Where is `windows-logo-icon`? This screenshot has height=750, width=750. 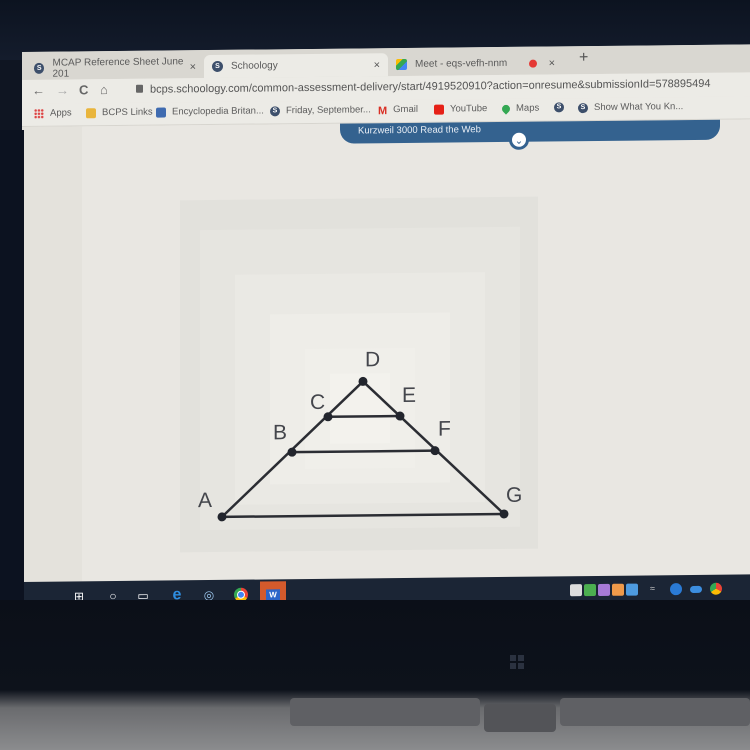 windows-logo-icon is located at coordinates (517, 662).